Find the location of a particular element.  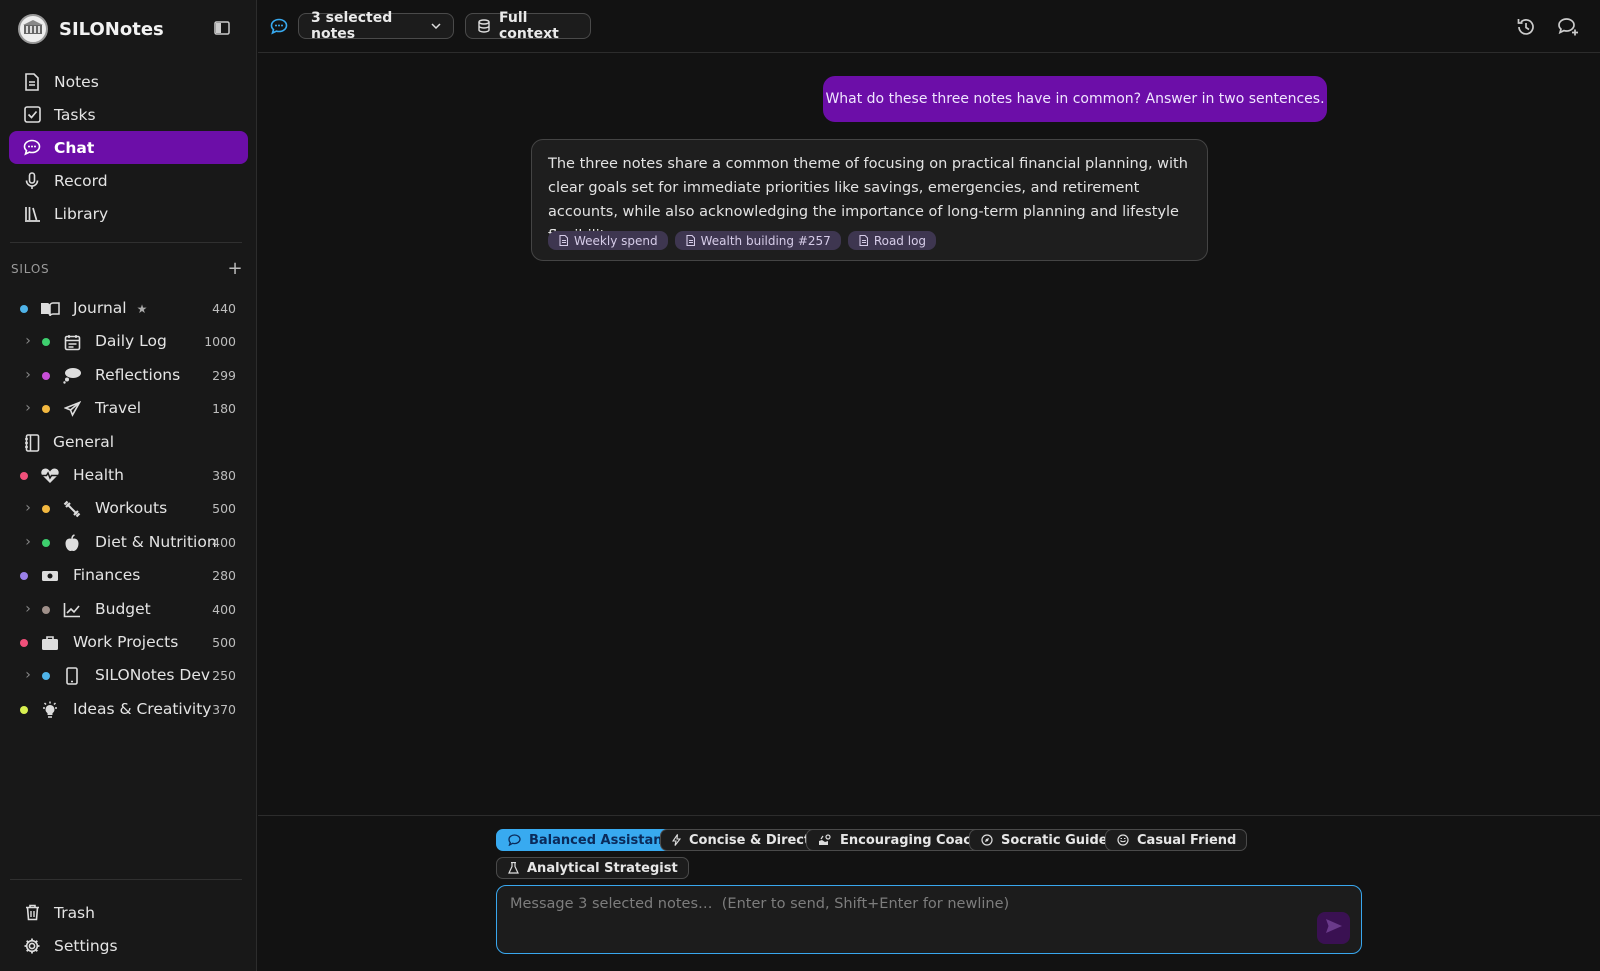

add-silo-icon: + is located at coordinates (235, 269).